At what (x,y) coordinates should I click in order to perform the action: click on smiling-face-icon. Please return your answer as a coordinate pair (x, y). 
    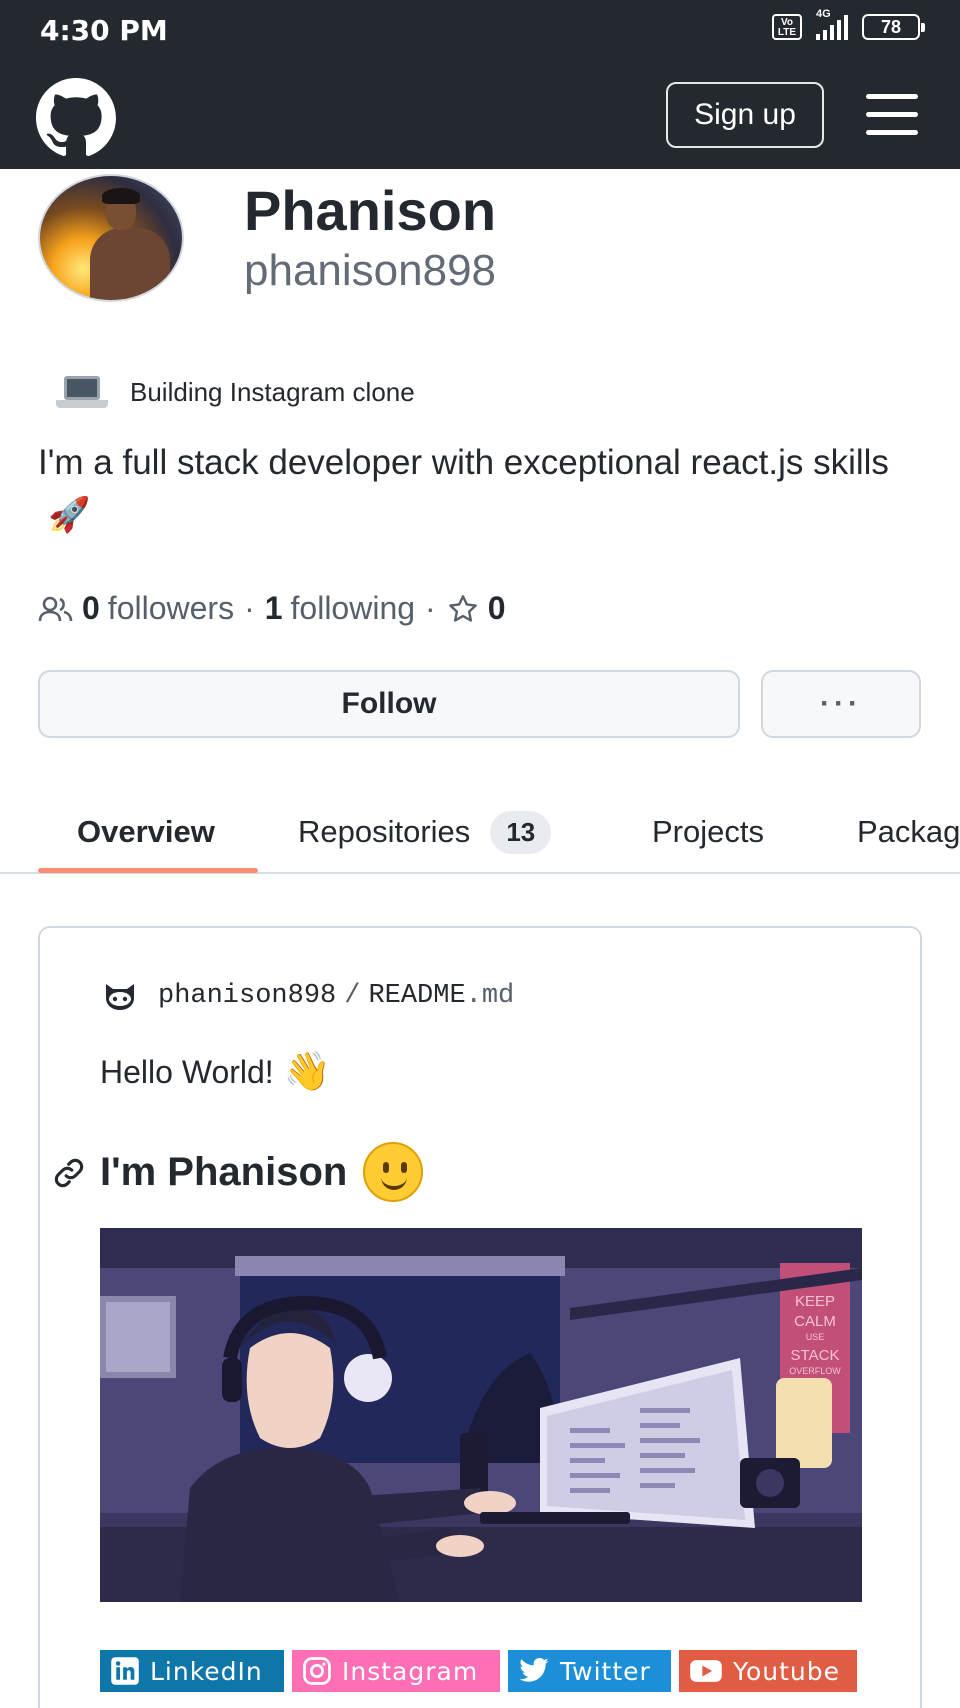
    Looking at the image, I should click on (393, 1172).